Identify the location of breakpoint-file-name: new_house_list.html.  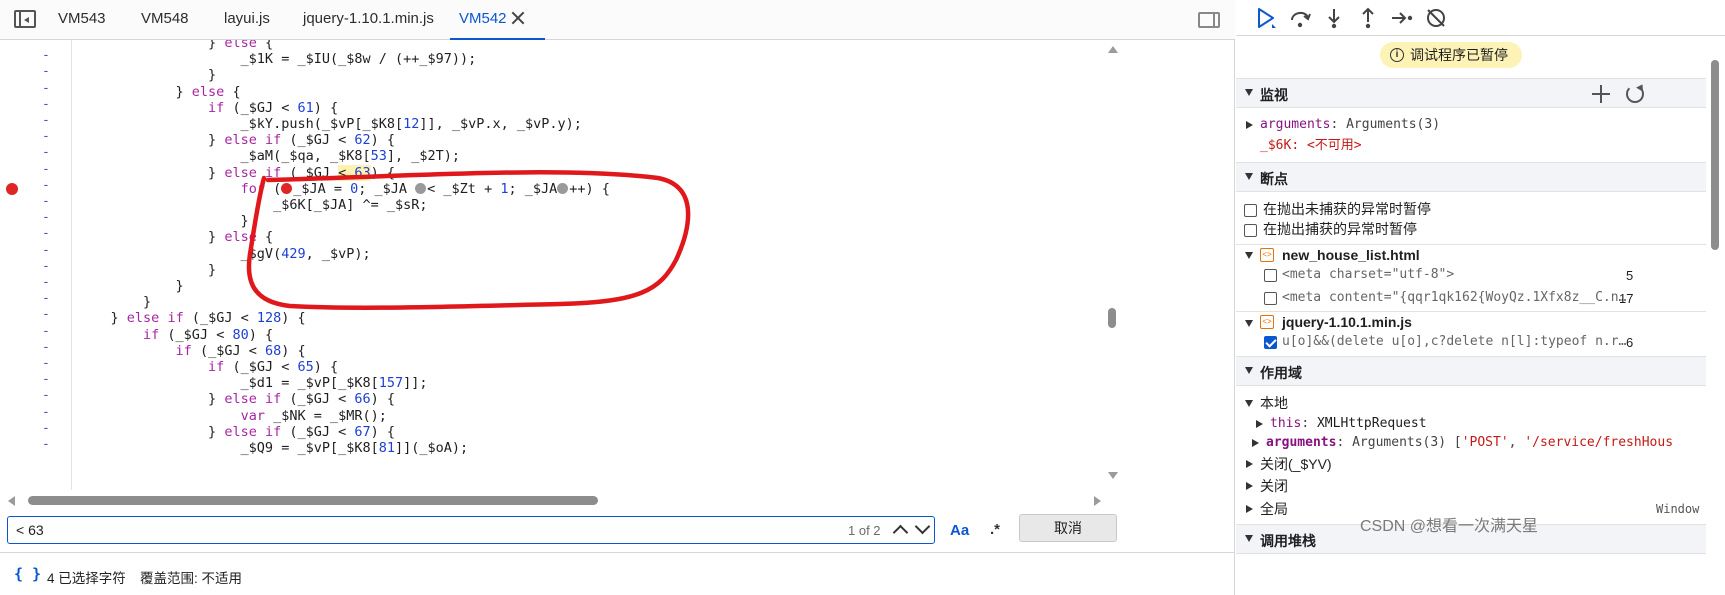
(1351, 255).